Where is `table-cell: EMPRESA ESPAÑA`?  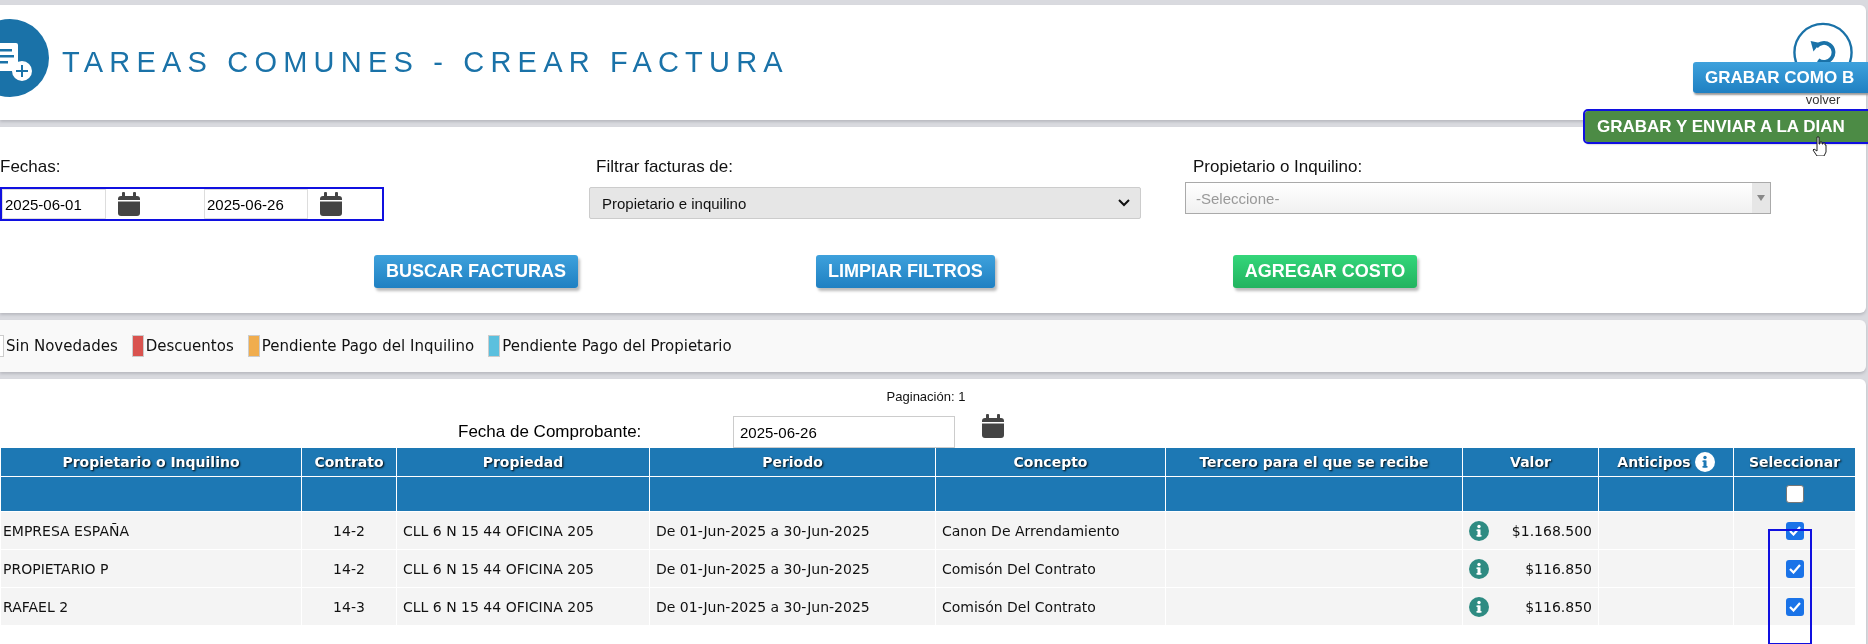 table-cell: EMPRESA ESPAÑA is located at coordinates (151, 530).